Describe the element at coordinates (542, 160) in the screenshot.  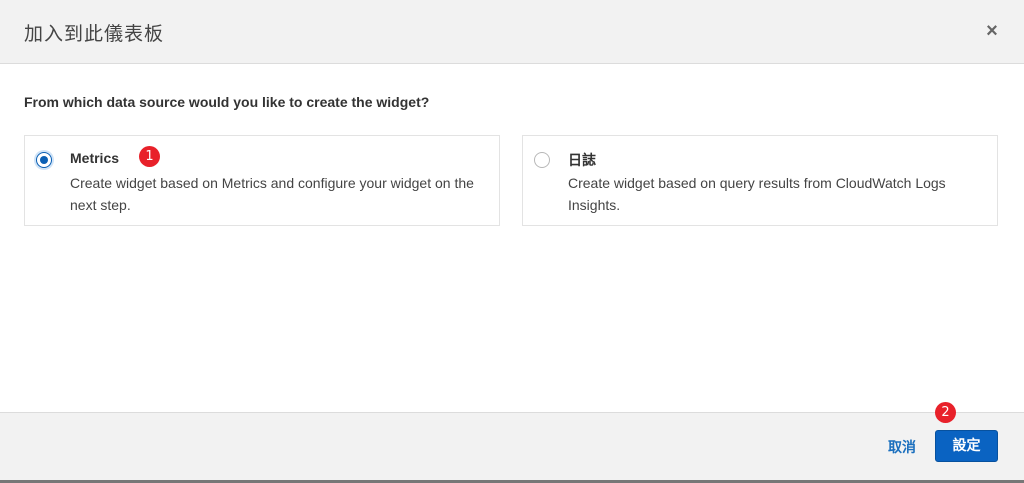
I see `radio-logs` at that location.